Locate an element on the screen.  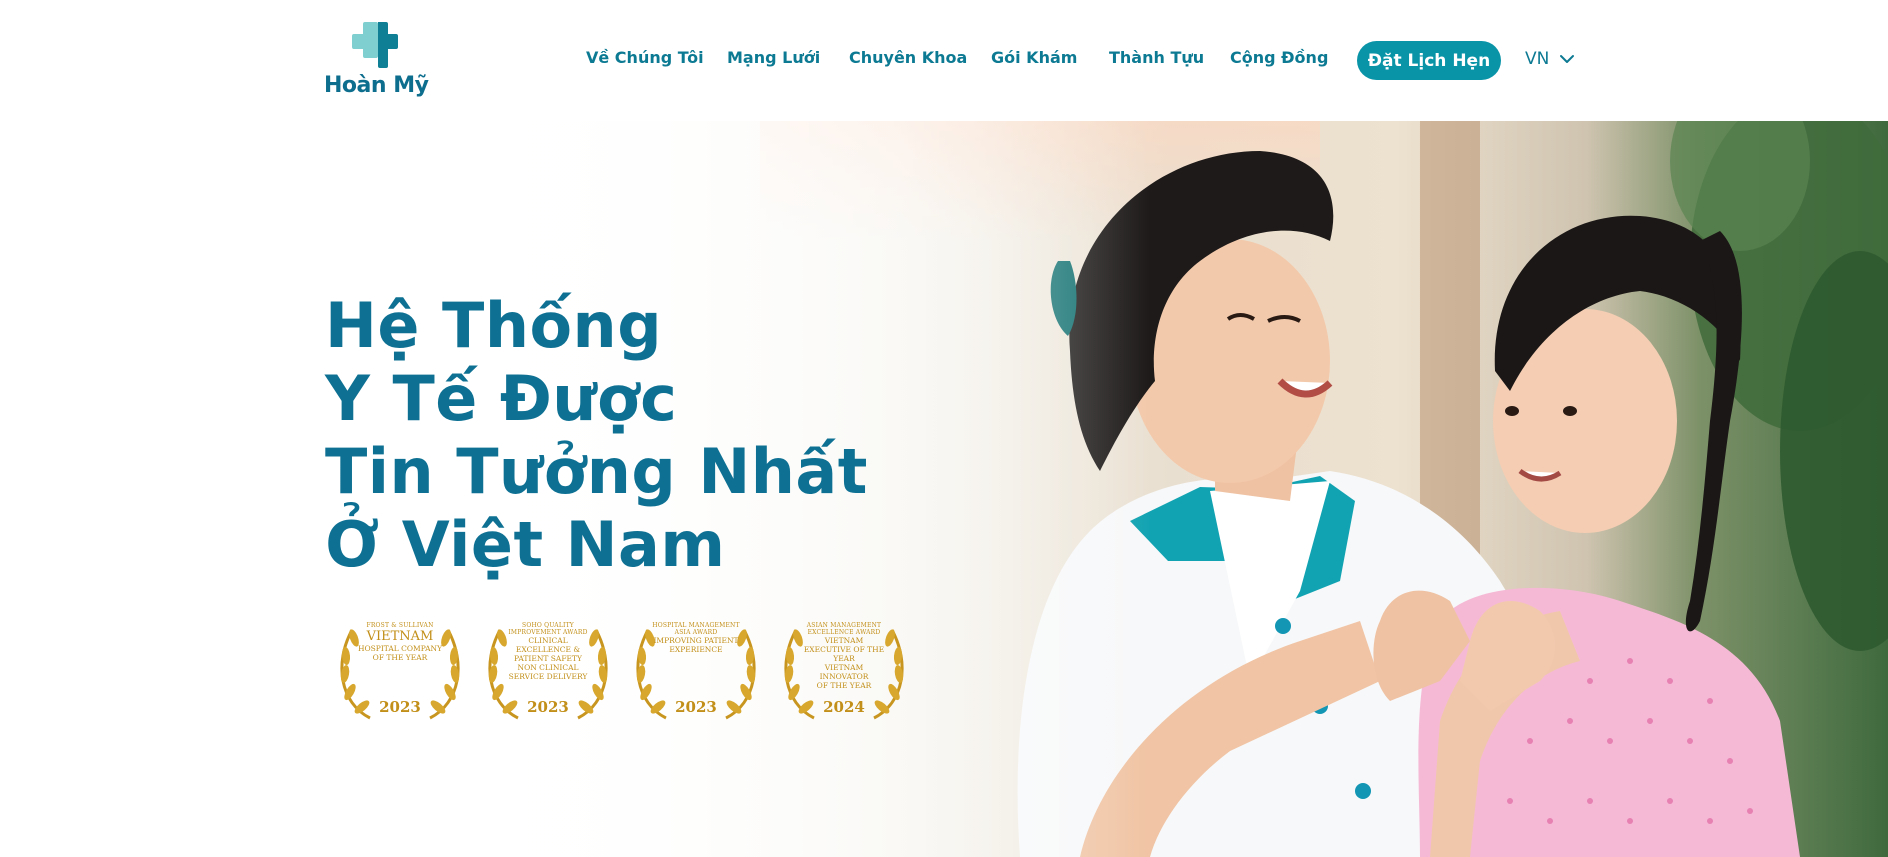
award-organization: SOHO QUALITY IMPROVEMENT AWARD is located at coordinates (548, 629).